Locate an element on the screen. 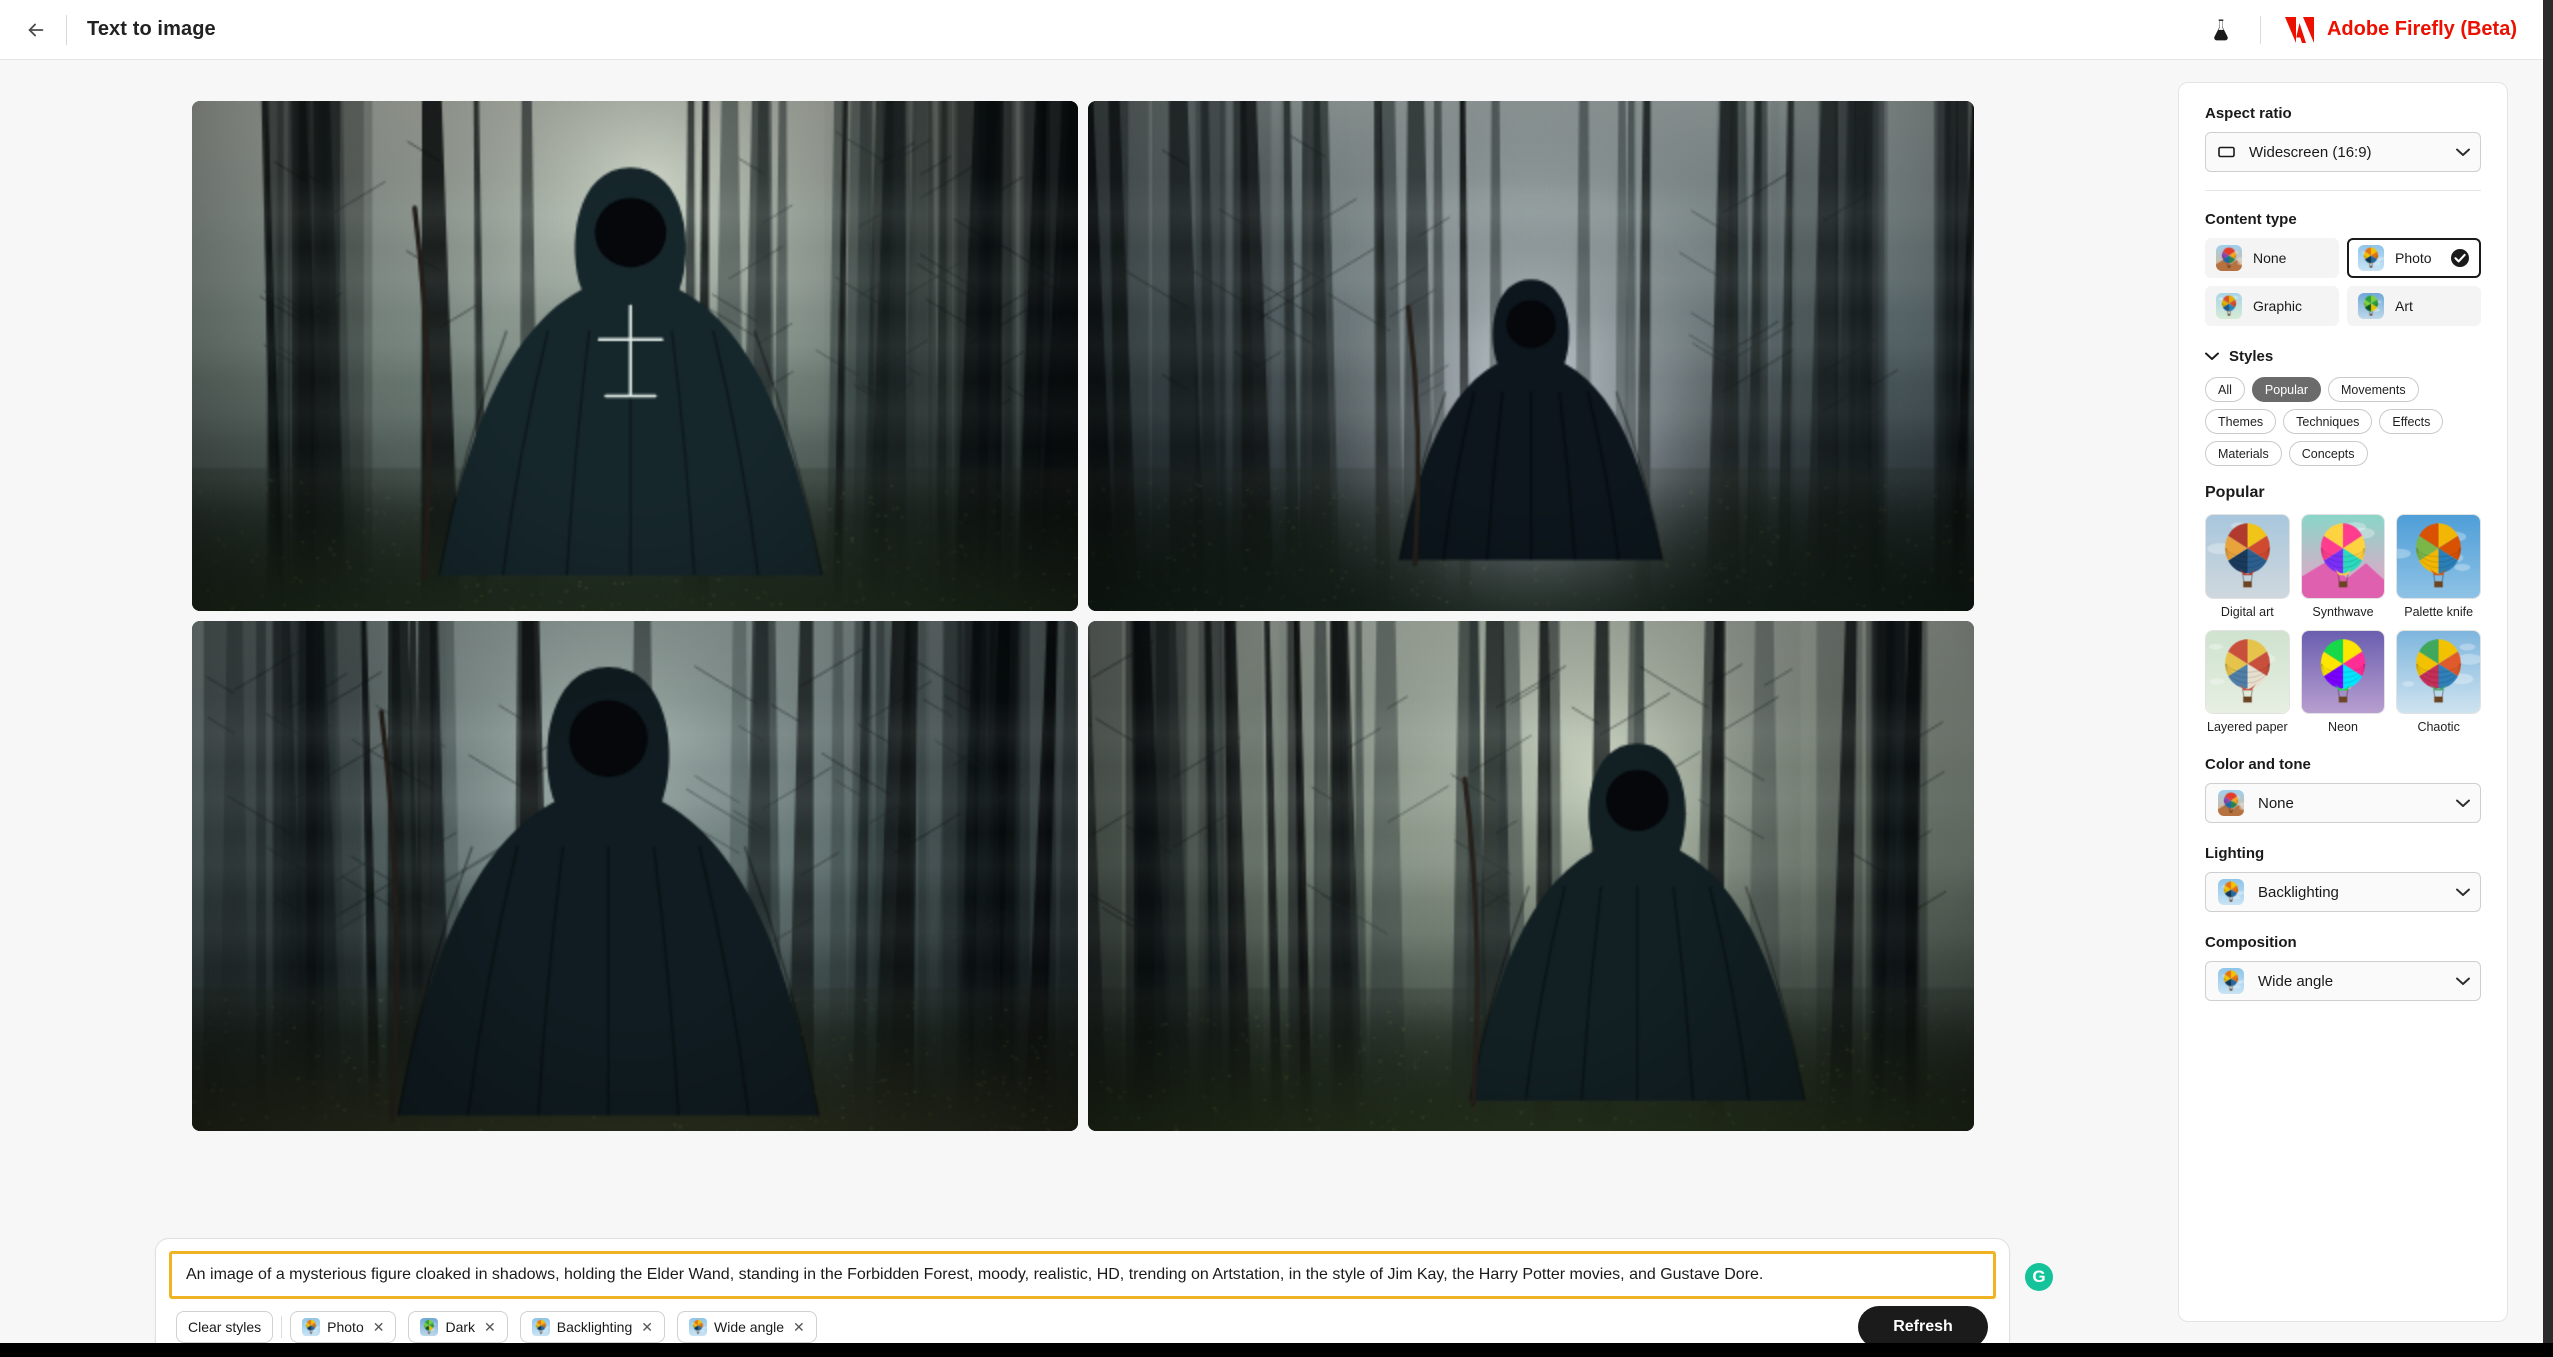  color-and-tone-select: None is located at coordinates (2343, 803).